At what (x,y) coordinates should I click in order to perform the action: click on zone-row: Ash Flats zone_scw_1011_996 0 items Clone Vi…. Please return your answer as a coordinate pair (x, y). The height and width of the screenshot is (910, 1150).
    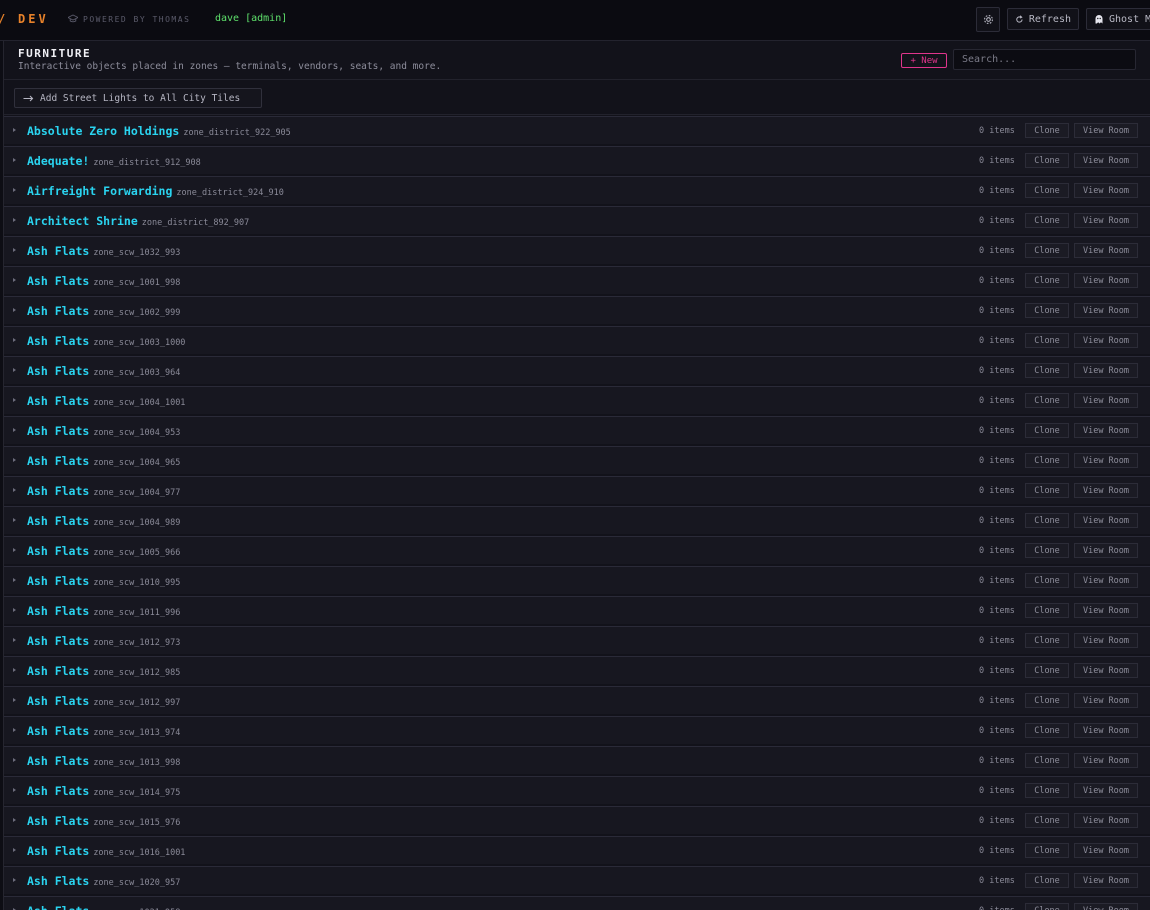
    Looking at the image, I should click on (577, 610).